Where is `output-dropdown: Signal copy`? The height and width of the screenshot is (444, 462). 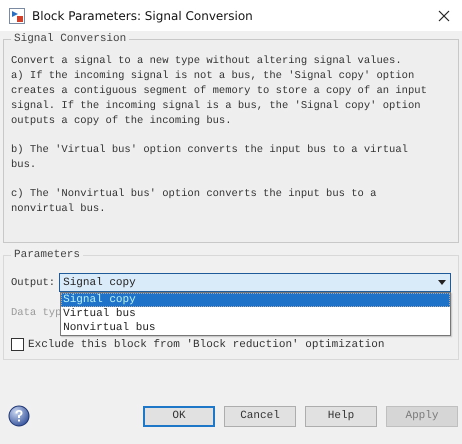
output-dropdown: Signal copy is located at coordinates (255, 282).